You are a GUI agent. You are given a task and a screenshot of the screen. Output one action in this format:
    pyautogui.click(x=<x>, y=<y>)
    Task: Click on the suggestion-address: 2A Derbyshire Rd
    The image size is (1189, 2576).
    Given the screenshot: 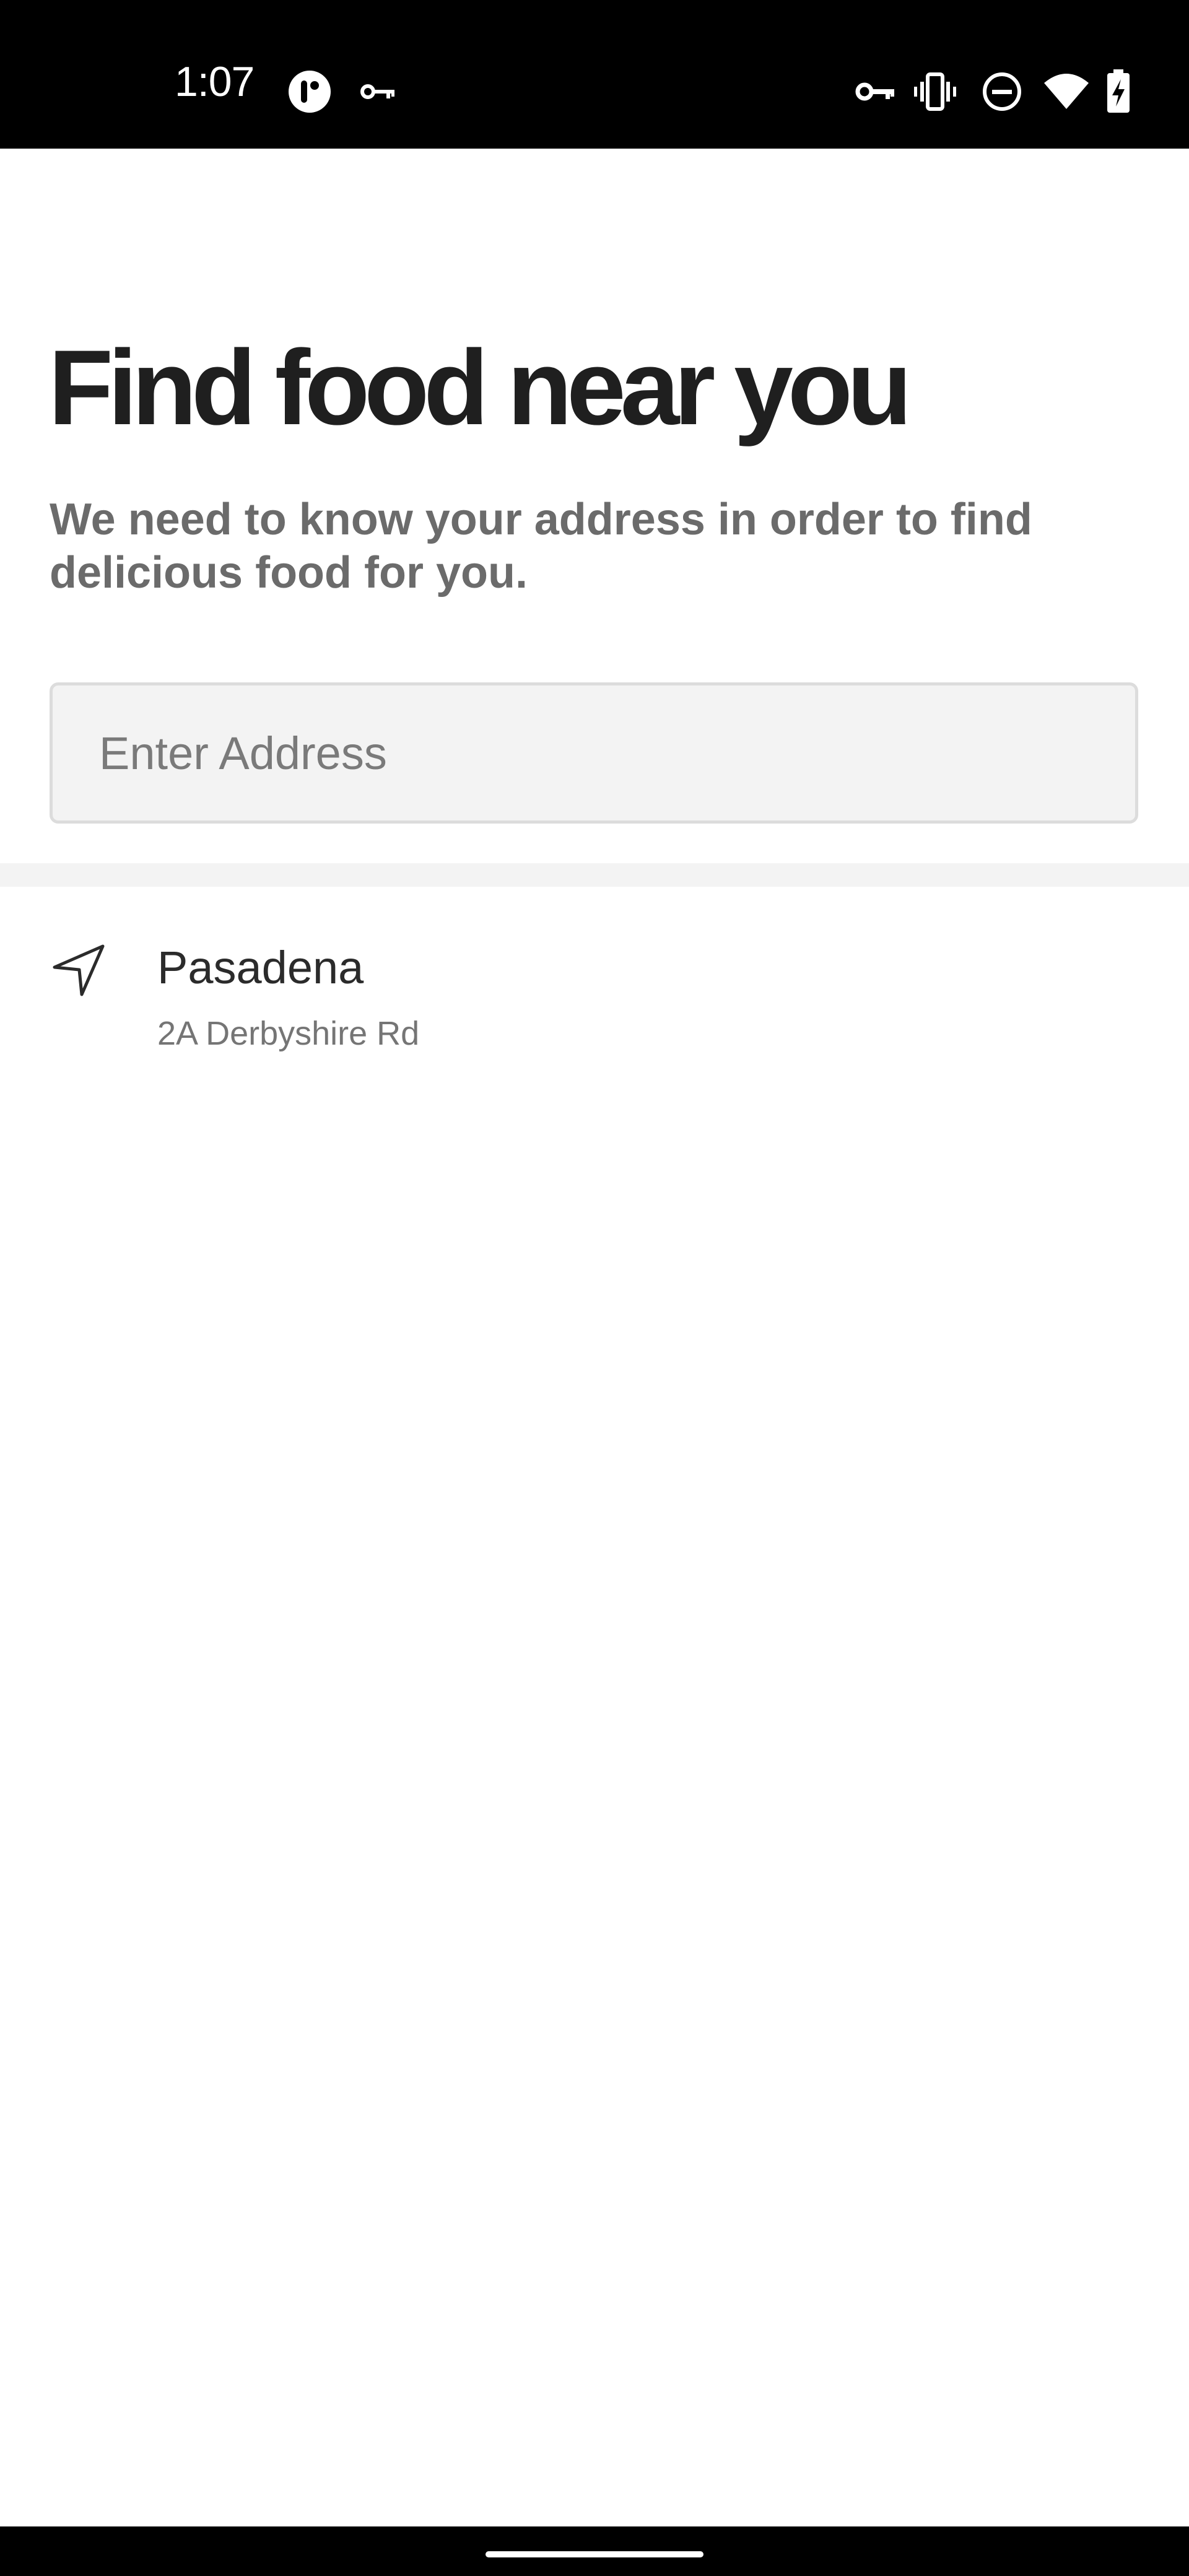 What is the action you would take?
    pyautogui.click(x=288, y=1033)
    